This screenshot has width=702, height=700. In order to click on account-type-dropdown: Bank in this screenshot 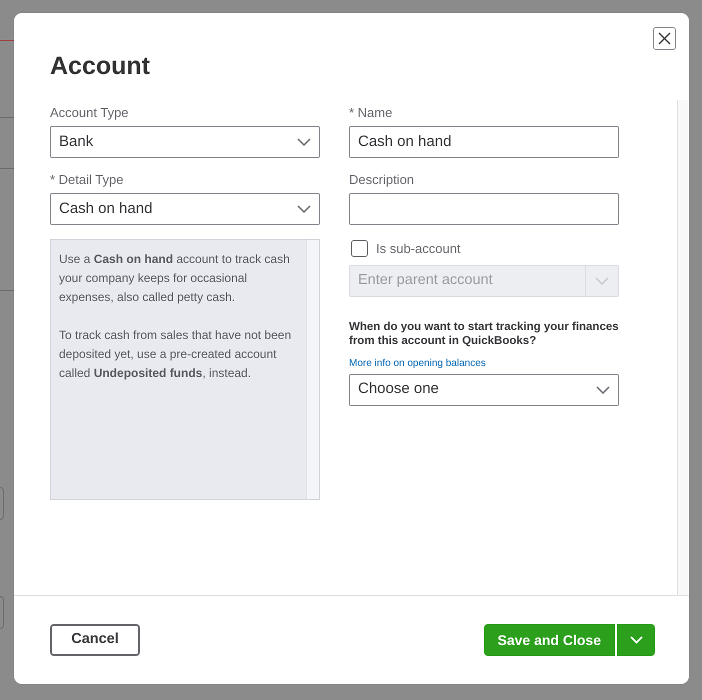, I will do `click(185, 142)`.